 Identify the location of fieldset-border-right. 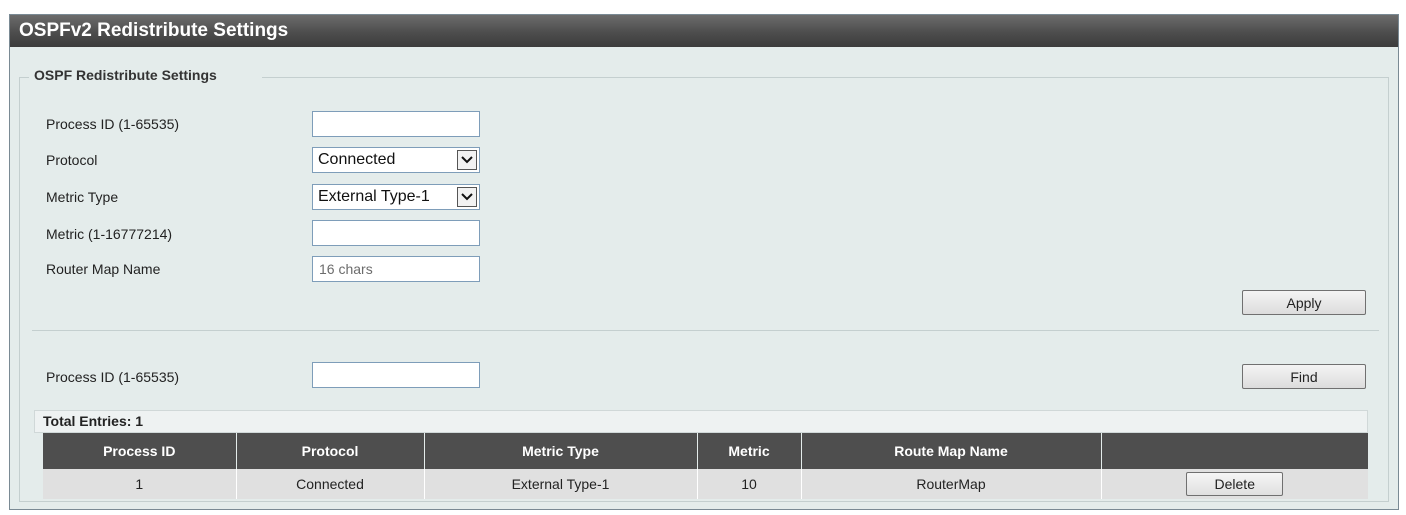
(1388, 289).